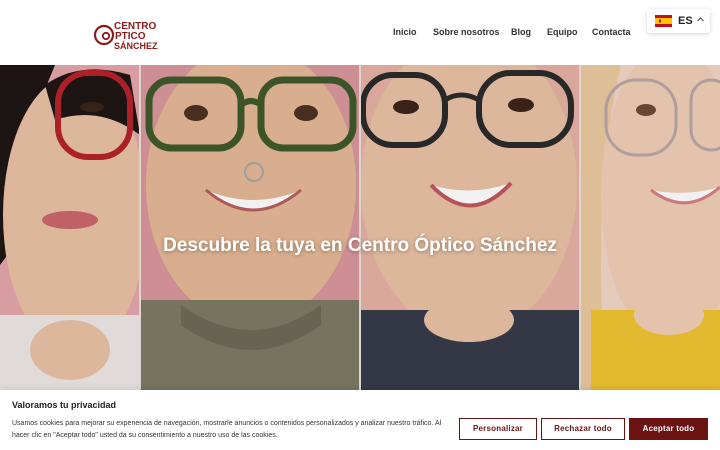  Describe the element at coordinates (700, 19) in the screenshot. I see `chevron-up-icon` at that location.